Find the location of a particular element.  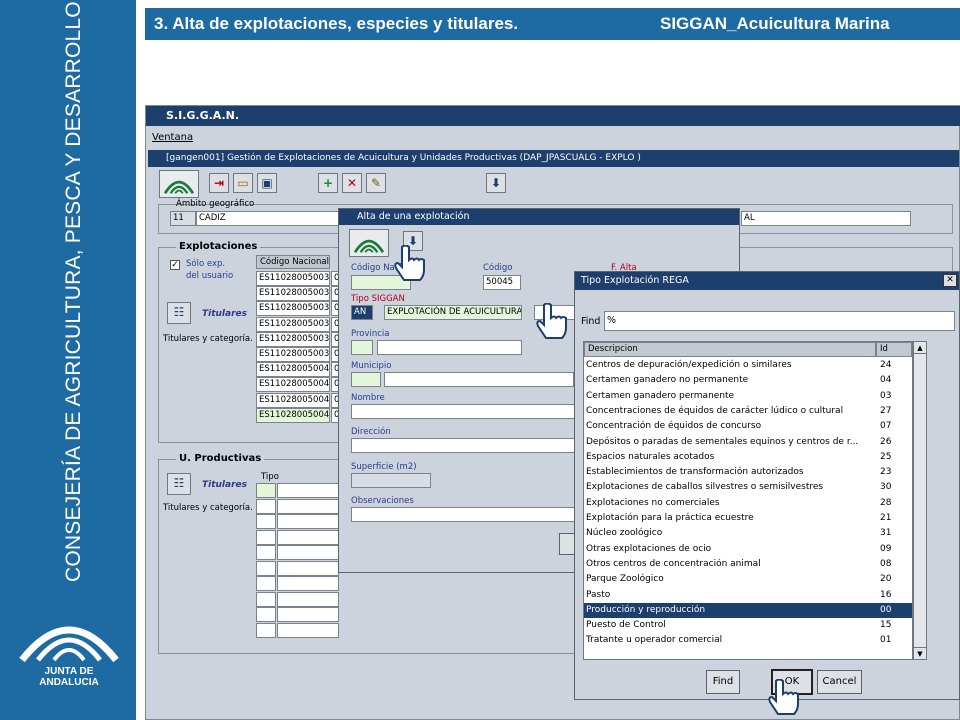

cancel-button: Cancel is located at coordinates (839, 682).